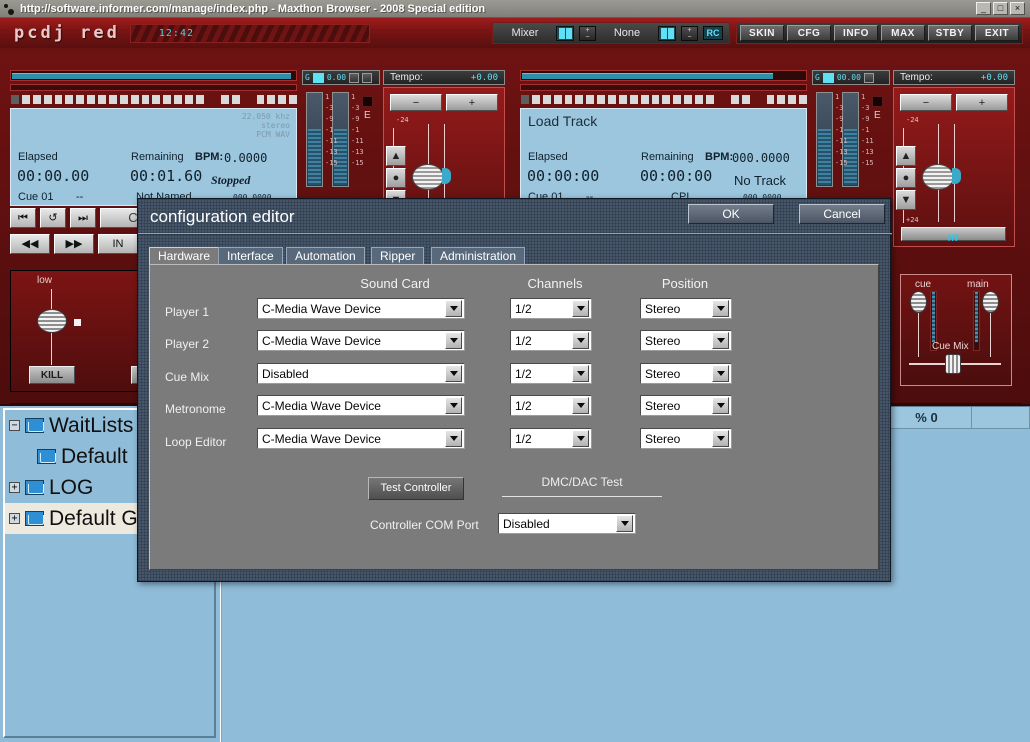 This screenshot has width=1030, height=742. What do you see at coordinates (551, 373) in the screenshot?
I see `channels-select-cue-mix: 1/2` at bounding box center [551, 373].